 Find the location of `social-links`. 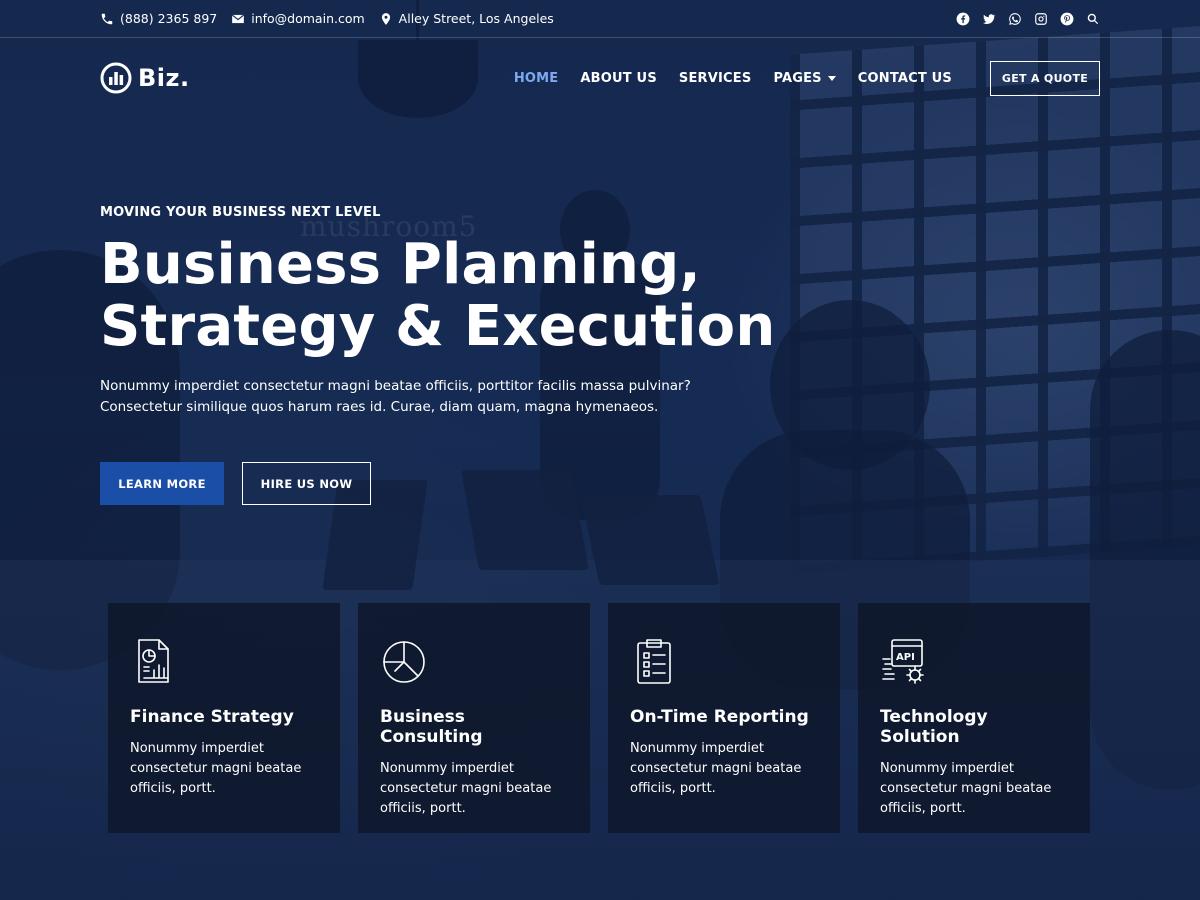

social-links is located at coordinates (1028, 19).